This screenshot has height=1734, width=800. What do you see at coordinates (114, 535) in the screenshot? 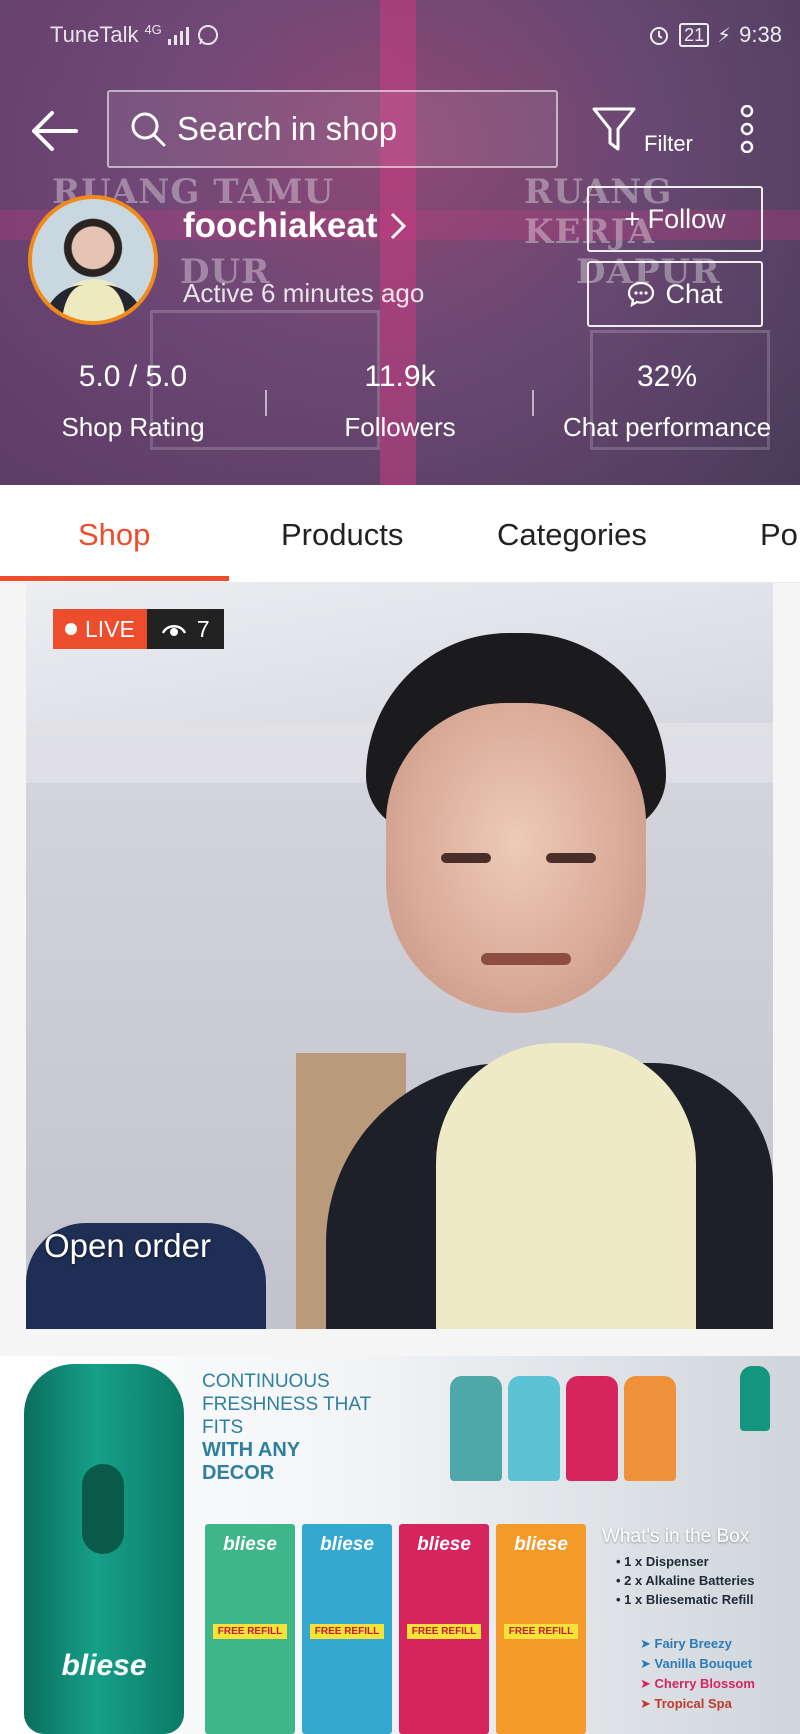
I see `tab-shop: Shop` at bounding box center [114, 535].